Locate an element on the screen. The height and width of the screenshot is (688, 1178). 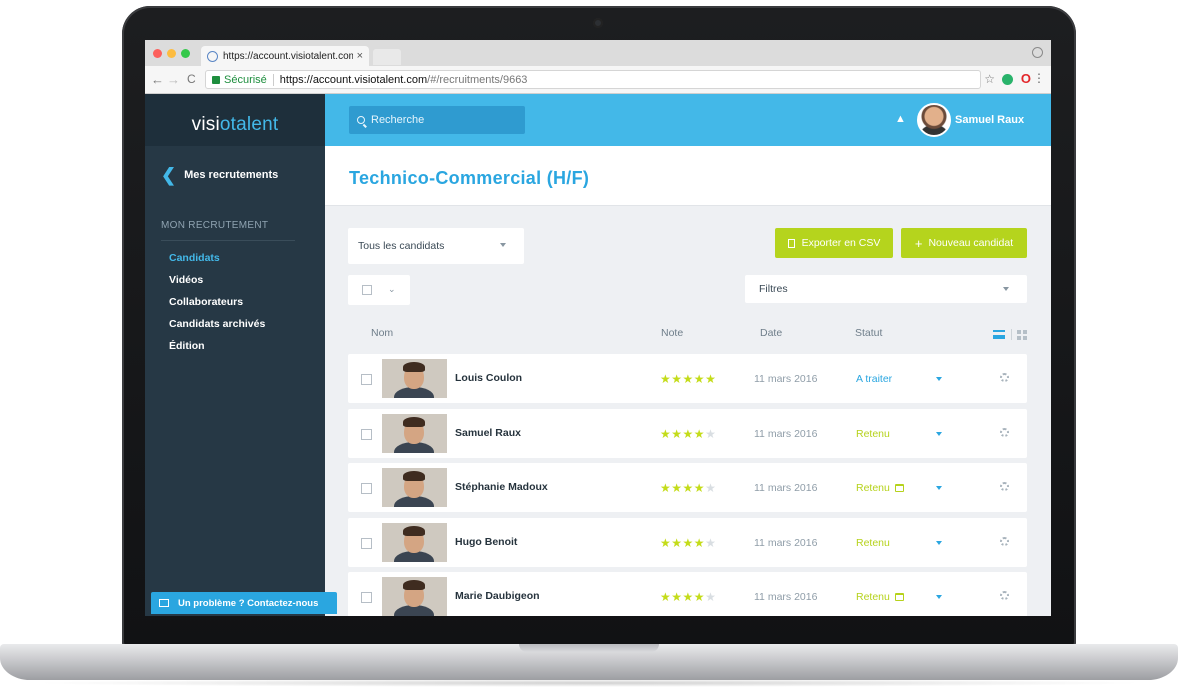
column-header-name: Nom is located at coordinates (382, 333).